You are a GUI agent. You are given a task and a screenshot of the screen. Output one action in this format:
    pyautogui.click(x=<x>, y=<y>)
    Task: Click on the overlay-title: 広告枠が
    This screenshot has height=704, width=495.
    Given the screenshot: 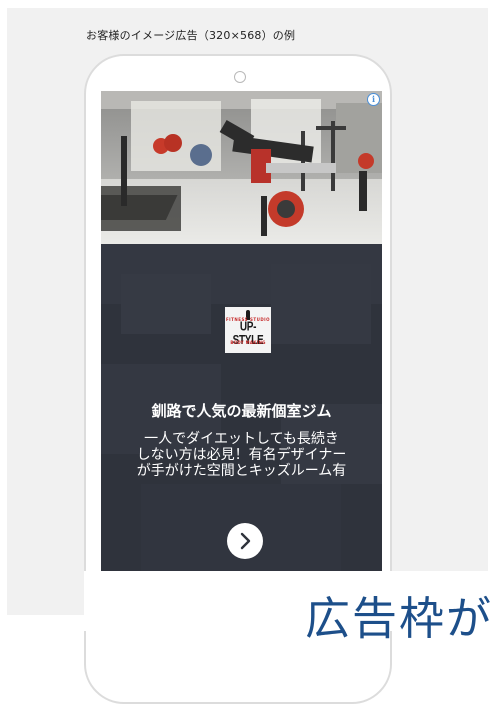 What is the action you would take?
    pyautogui.click(x=399, y=618)
    